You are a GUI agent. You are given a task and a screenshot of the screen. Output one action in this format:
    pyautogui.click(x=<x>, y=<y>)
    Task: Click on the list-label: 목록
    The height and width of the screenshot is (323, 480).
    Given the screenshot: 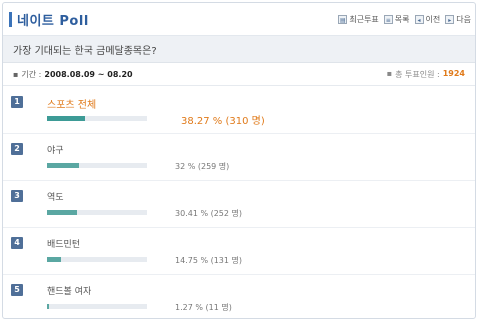 What is the action you would take?
    pyautogui.click(x=402, y=19)
    